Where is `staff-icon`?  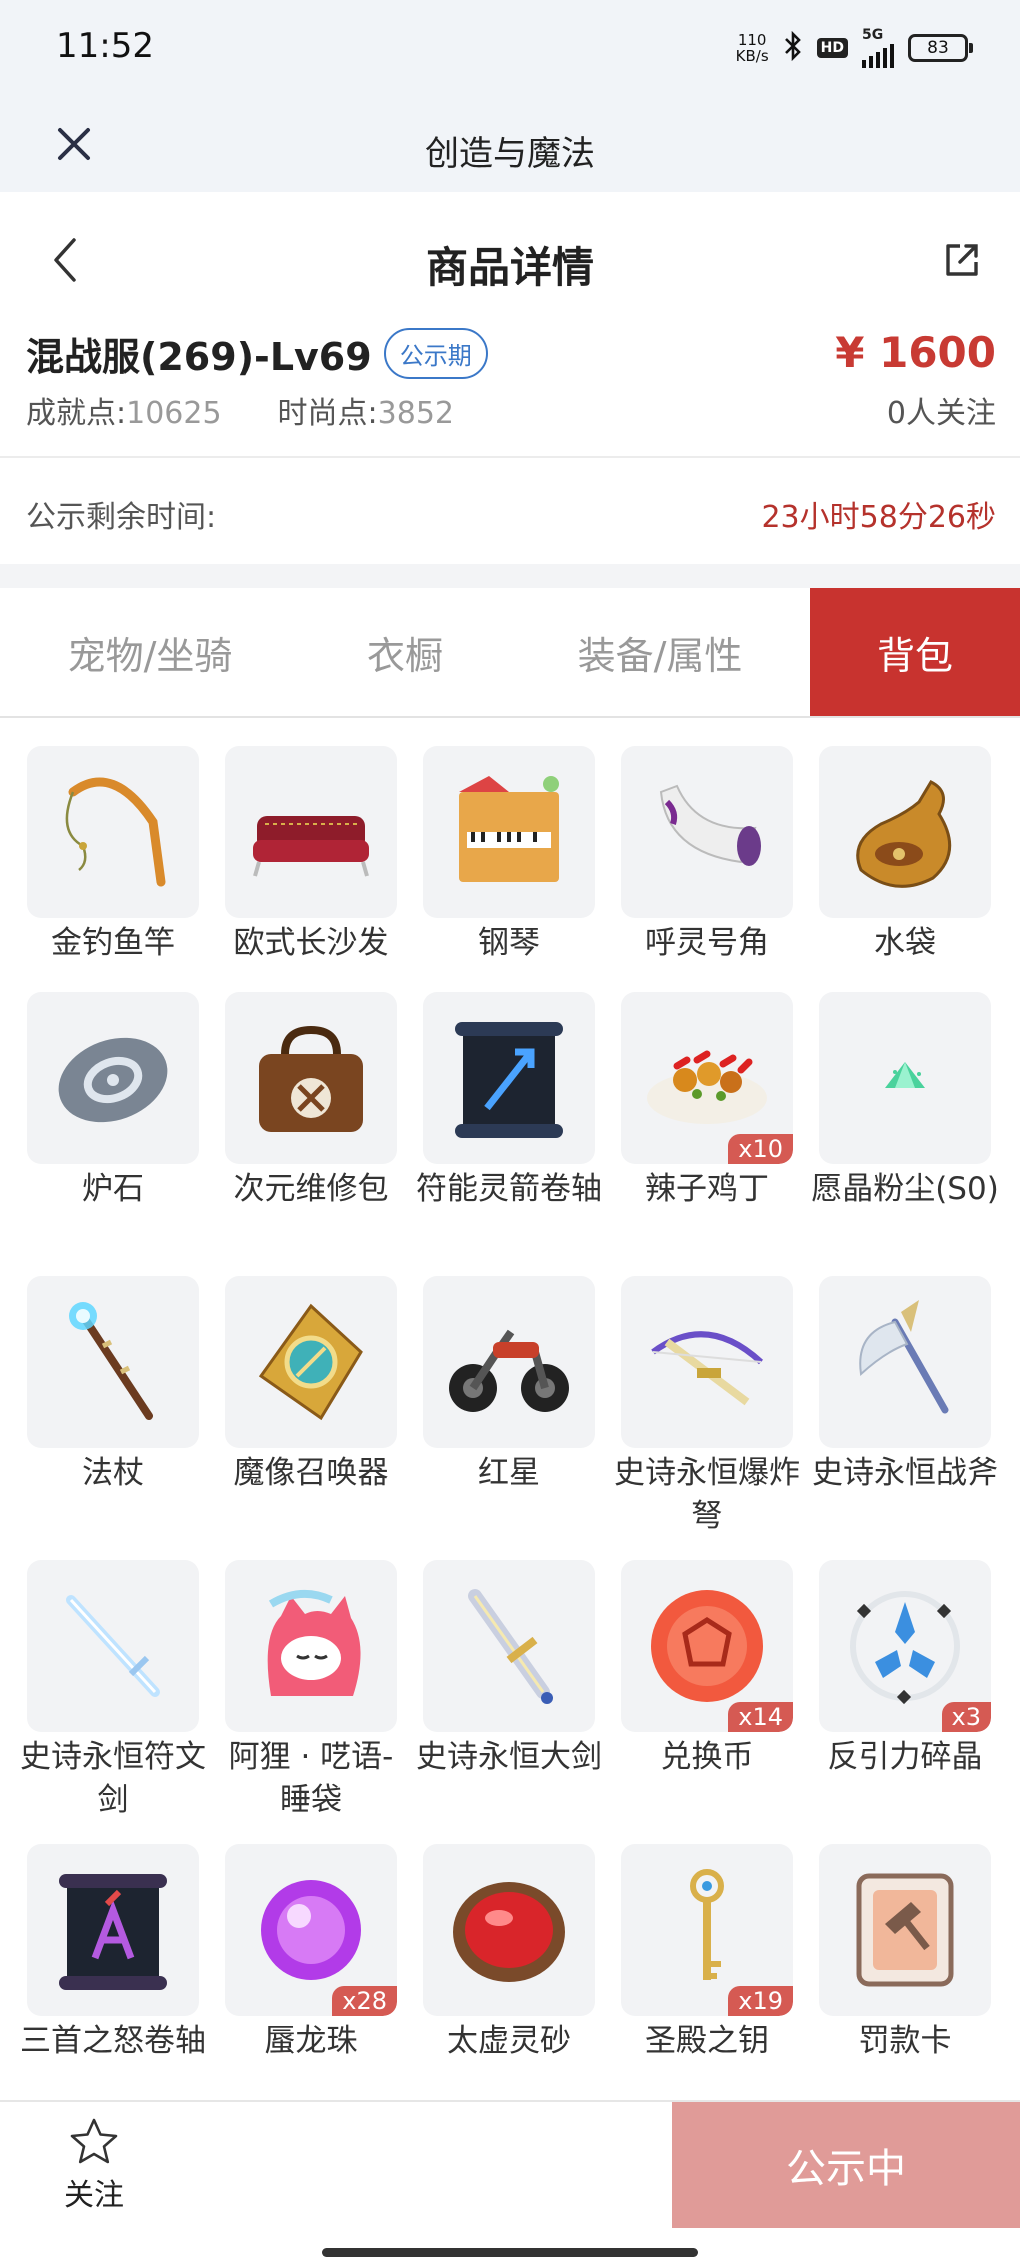 staff-icon is located at coordinates (113, 1362).